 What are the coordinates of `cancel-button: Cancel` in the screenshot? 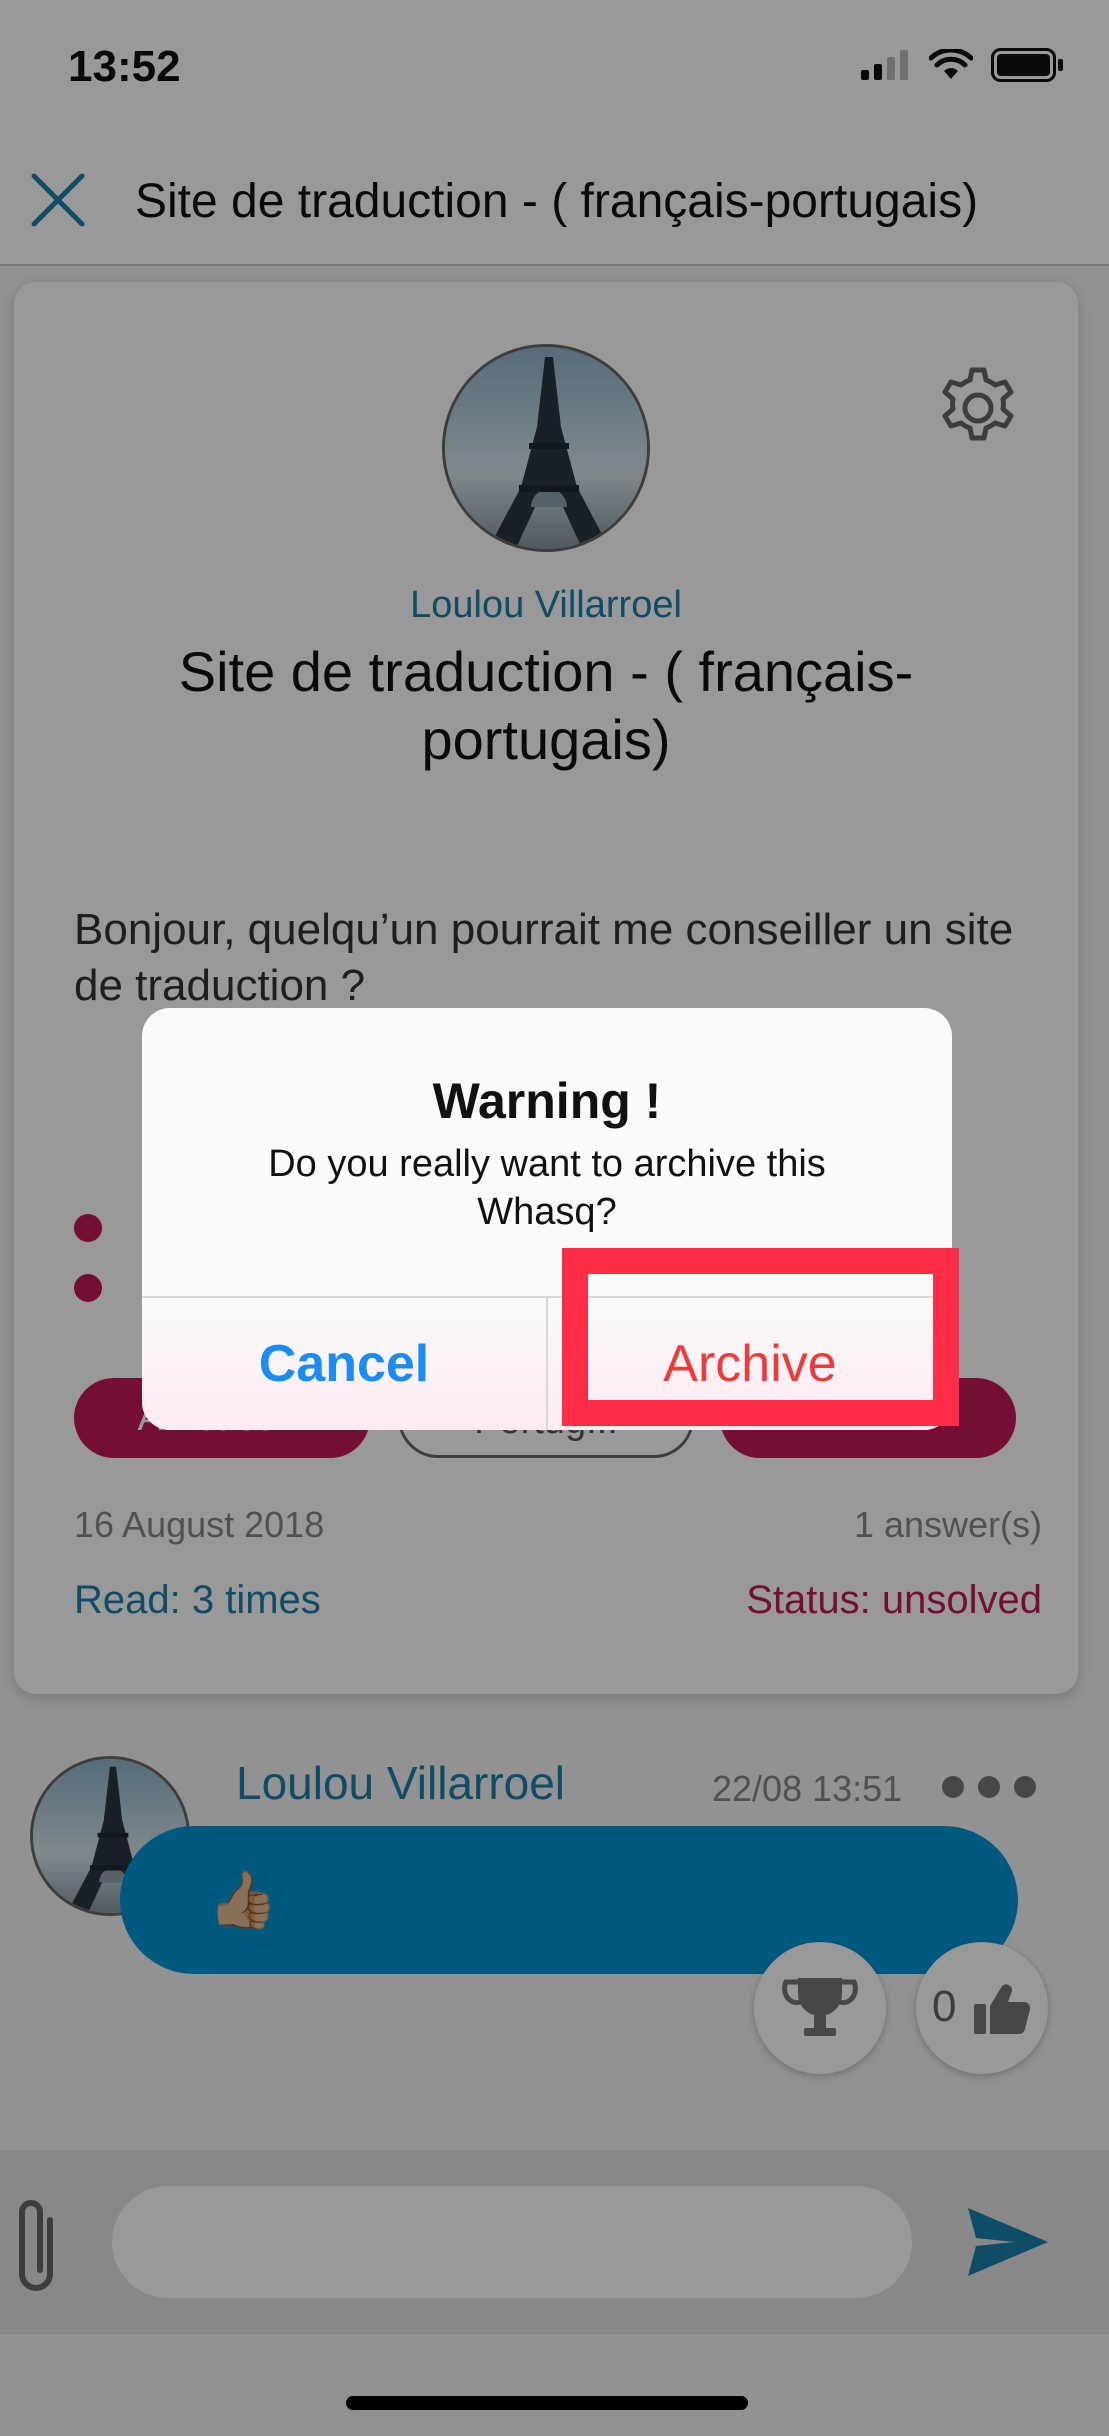 It's located at (344, 1364).